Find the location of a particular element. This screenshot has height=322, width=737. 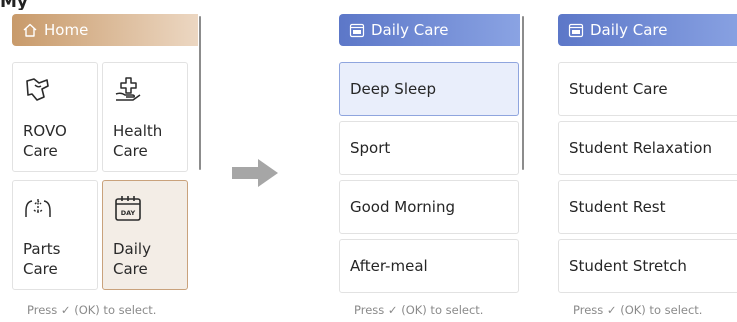

list-item-label: Good Morning is located at coordinates (402, 207).